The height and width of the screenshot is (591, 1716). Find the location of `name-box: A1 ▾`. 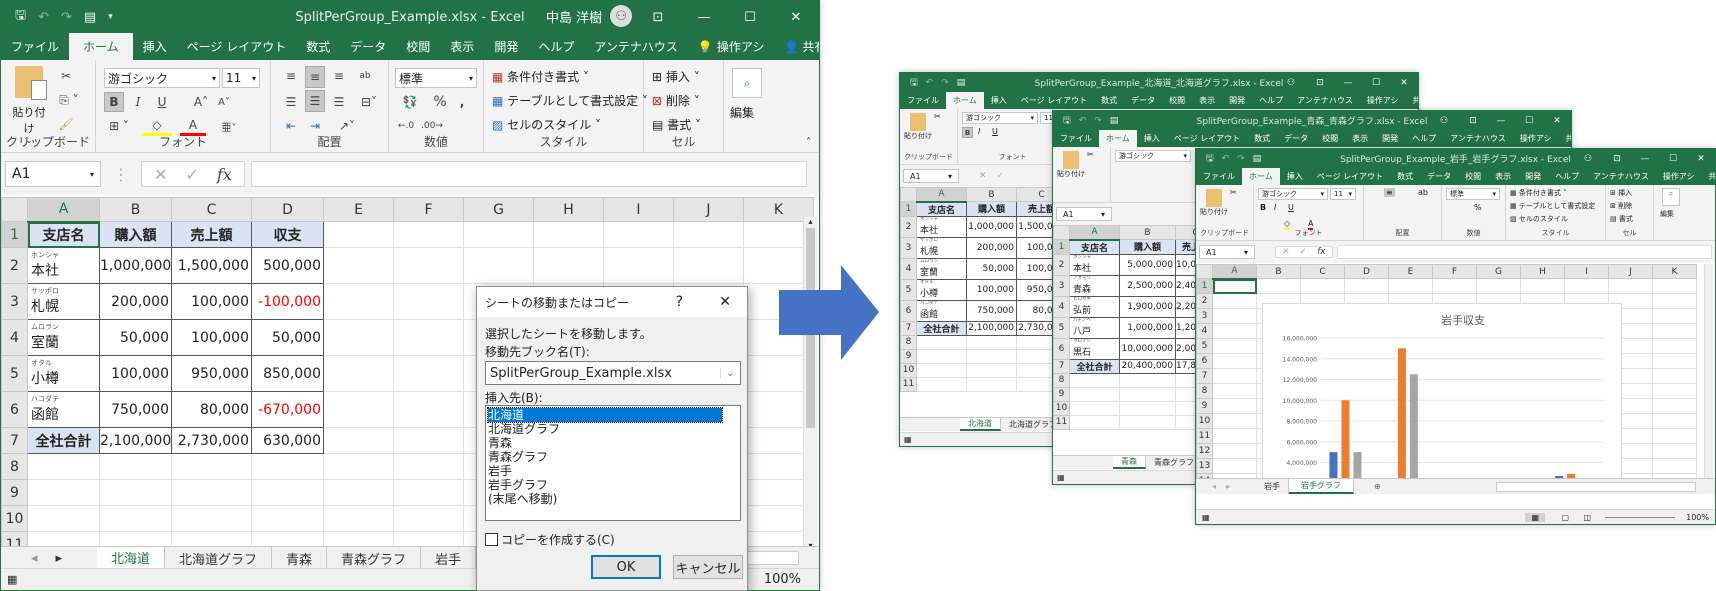

name-box: A1 ▾ is located at coordinates (53, 174).